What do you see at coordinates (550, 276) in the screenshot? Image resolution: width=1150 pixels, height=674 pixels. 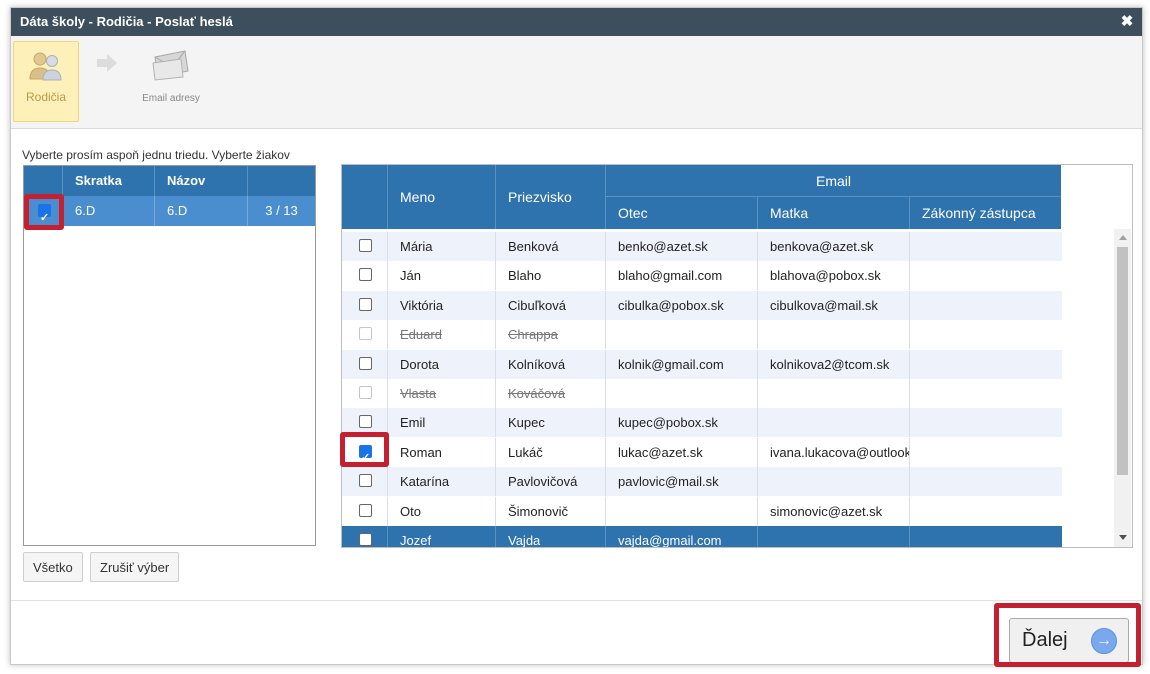 I see `cell-last-name: Blaho` at bounding box center [550, 276].